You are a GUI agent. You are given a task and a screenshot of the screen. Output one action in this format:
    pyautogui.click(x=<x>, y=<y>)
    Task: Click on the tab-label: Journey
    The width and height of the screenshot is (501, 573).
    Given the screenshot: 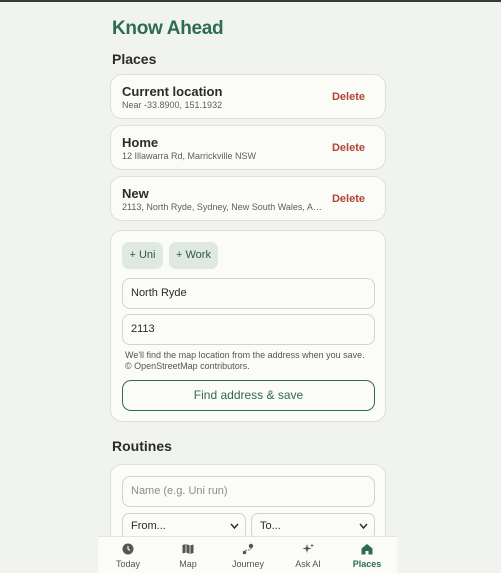 What is the action you would take?
    pyautogui.click(x=248, y=564)
    